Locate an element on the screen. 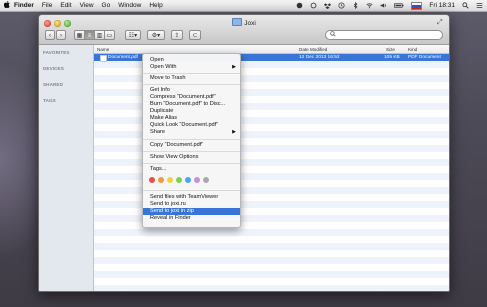 The width and height of the screenshot is (487, 307). column-date-modified: Date Modified is located at coordinates (313, 49).